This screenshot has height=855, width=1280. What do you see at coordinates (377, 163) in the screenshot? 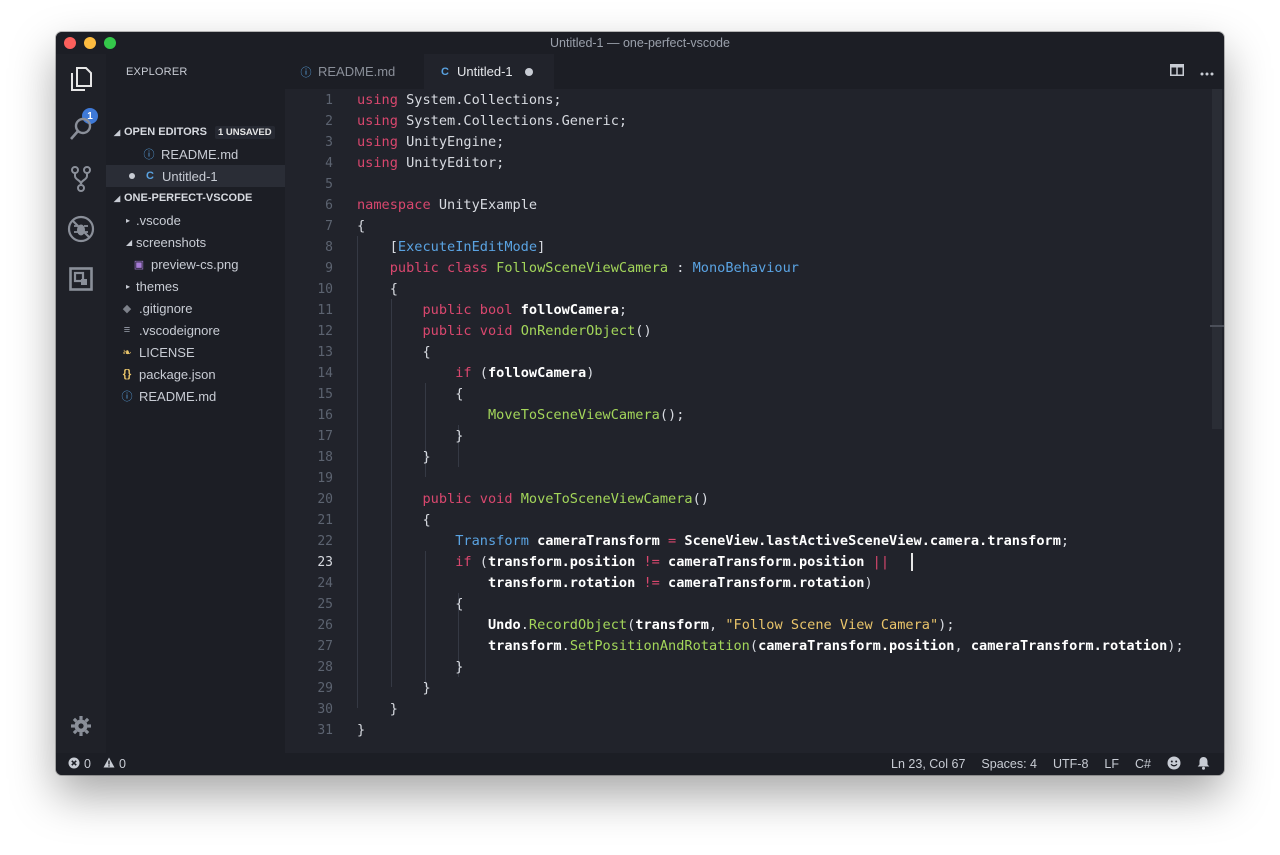
I see `code-token: using` at bounding box center [377, 163].